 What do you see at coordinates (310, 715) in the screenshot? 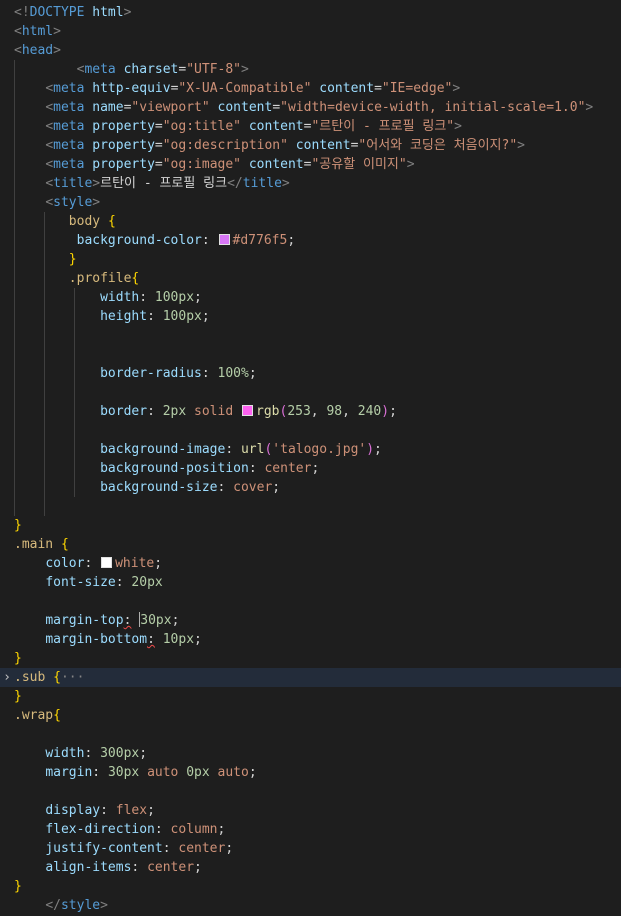
I see `code-line: .wrap{` at bounding box center [310, 715].